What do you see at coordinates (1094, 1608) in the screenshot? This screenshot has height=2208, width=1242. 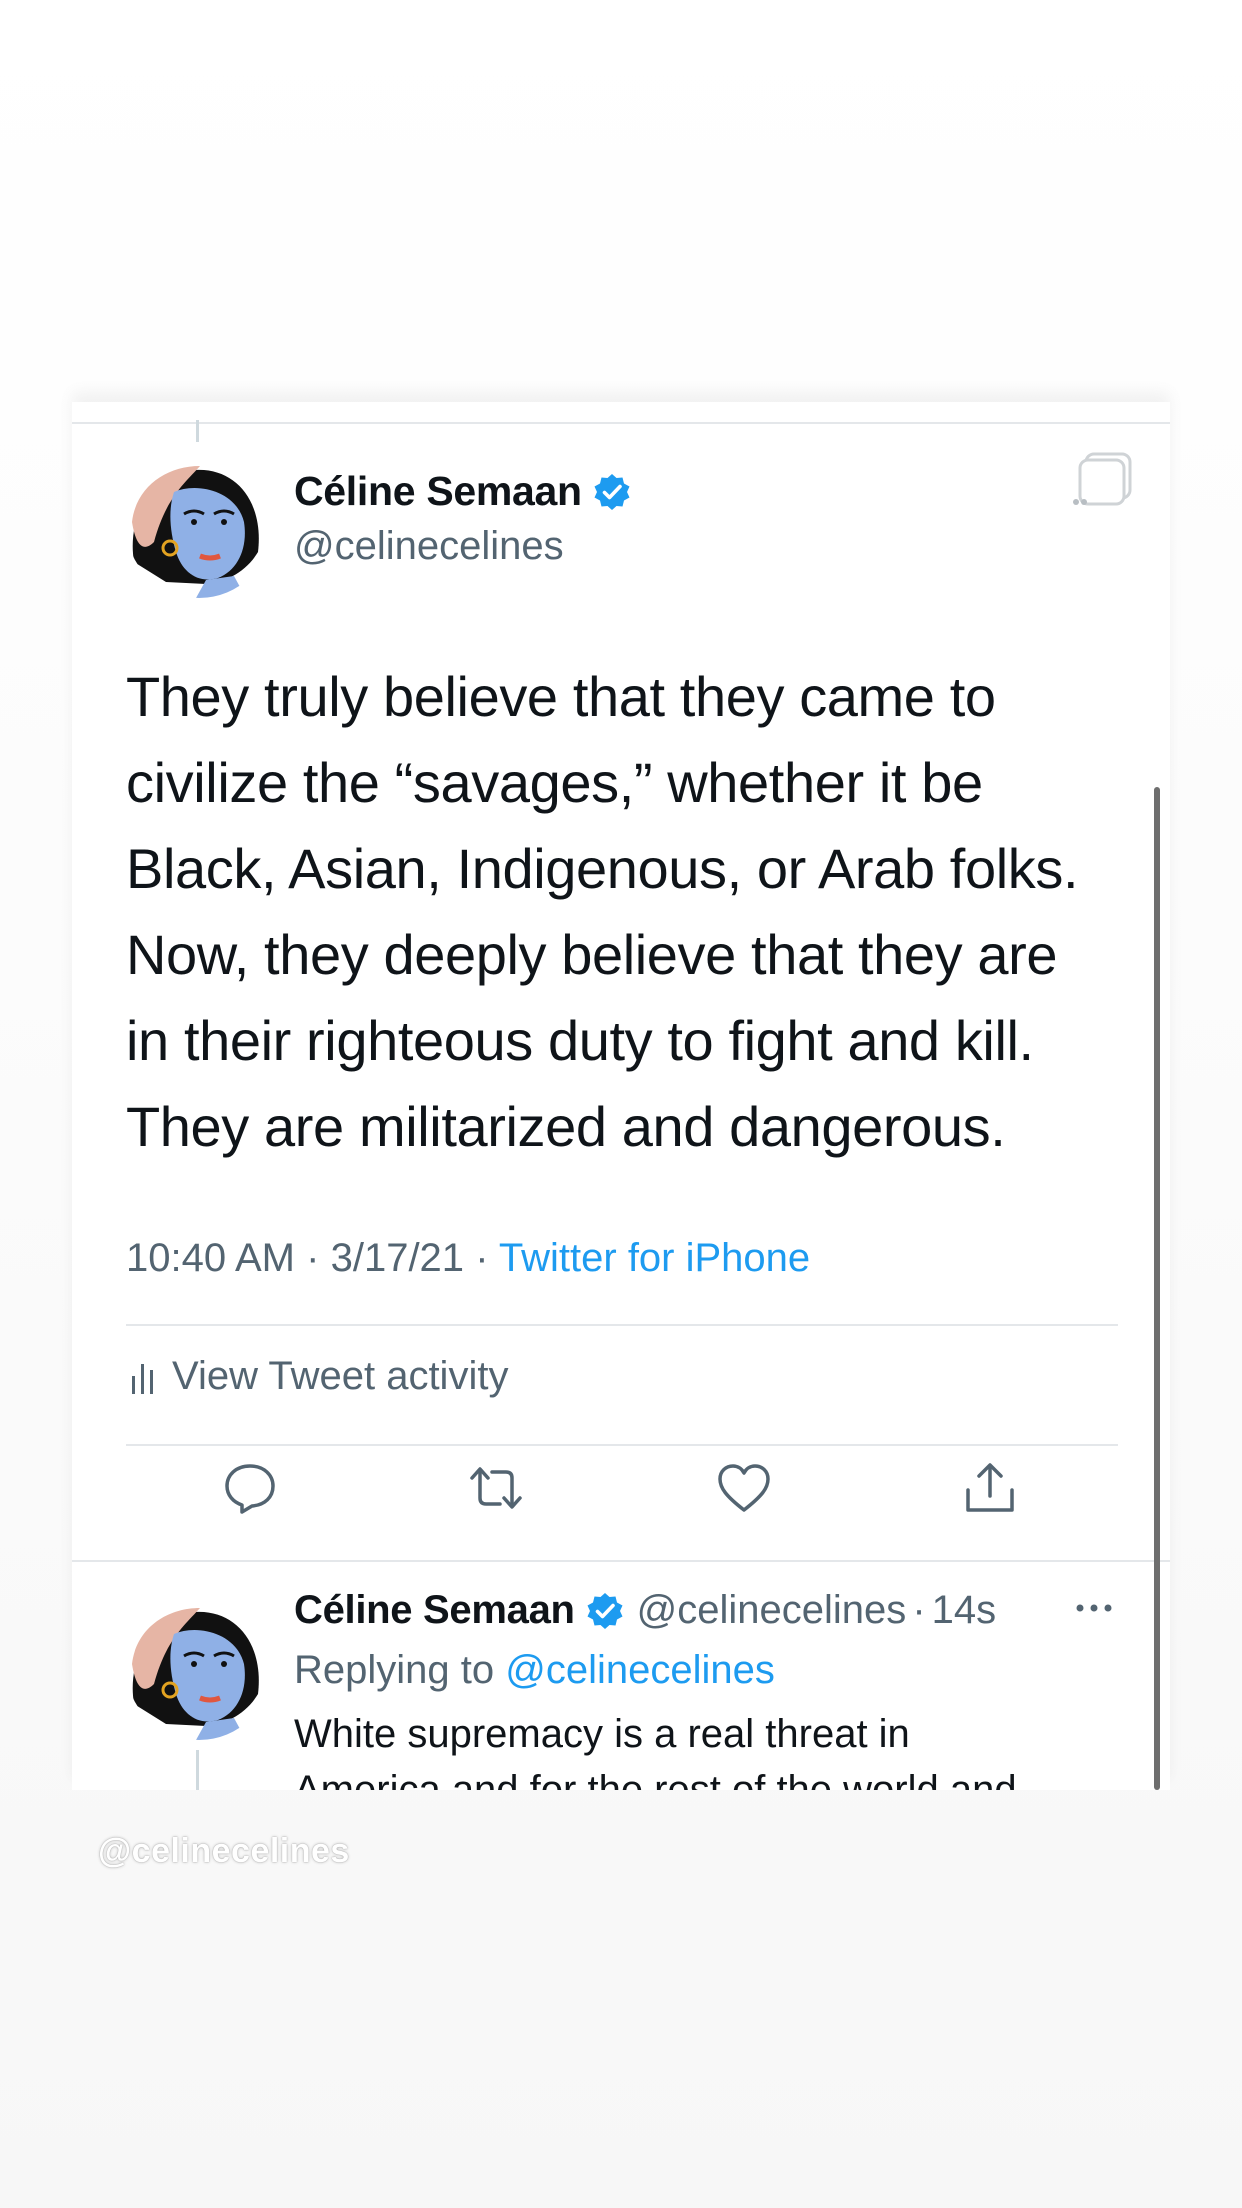 I see `more-options-icon` at bounding box center [1094, 1608].